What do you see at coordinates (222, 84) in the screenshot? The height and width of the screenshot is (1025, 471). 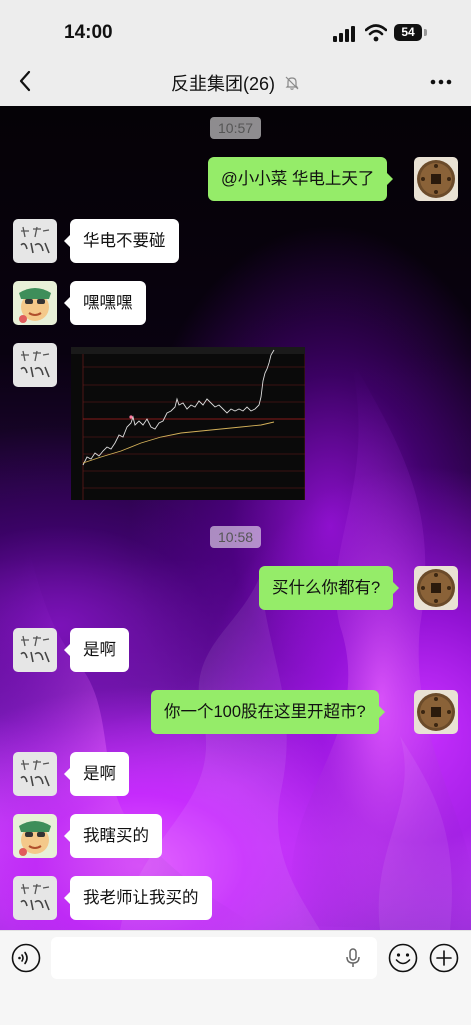 I see `chat-title-text: 反韭集团(26)` at bounding box center [222, 84].